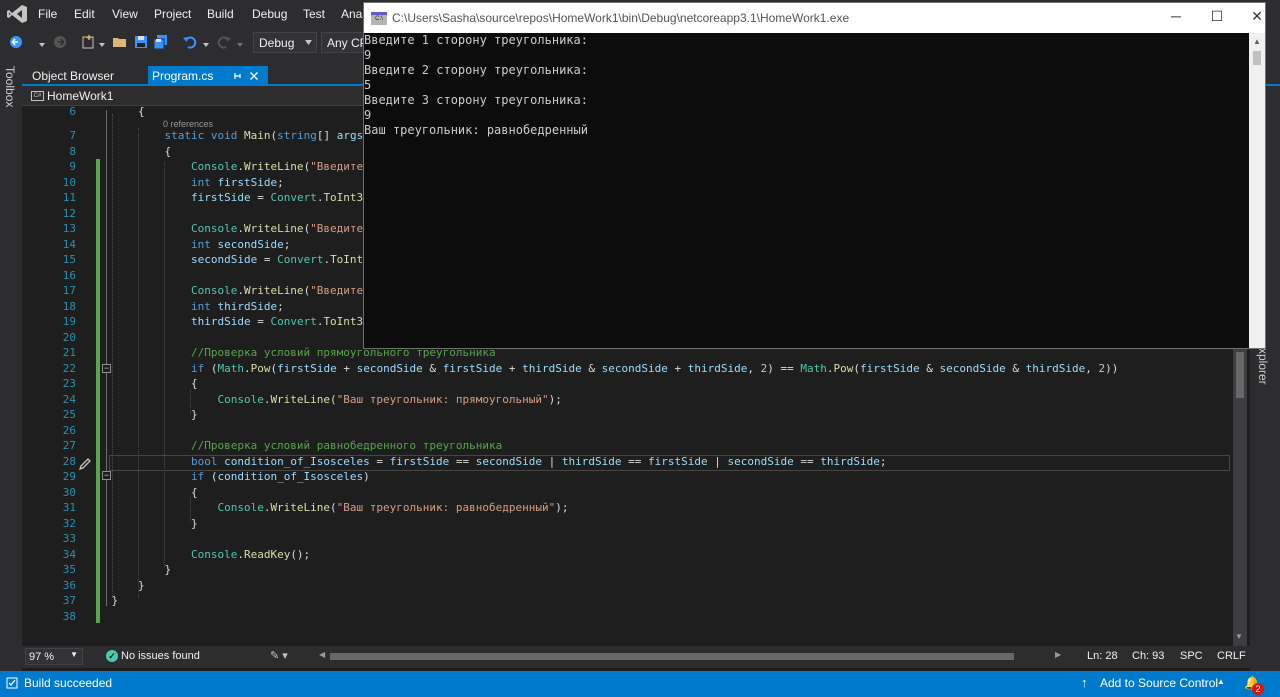  Describe the element at coordinates (69, 306) in the screenshot. I see `line-number: 18` at that location.